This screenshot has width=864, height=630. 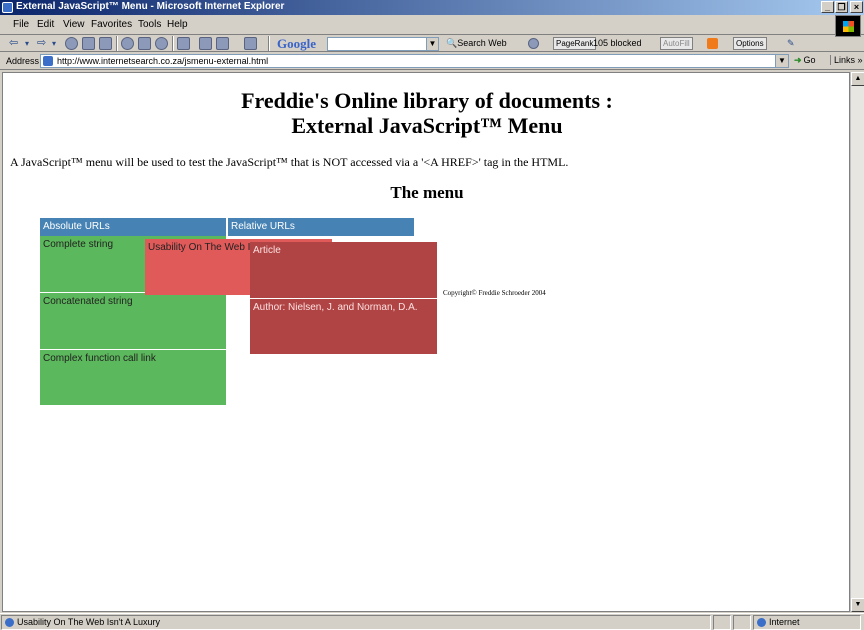 What do you see at coordinates (222, 43) in the screenshot?
I see `edit-icon` at bounding box center [222, 43].